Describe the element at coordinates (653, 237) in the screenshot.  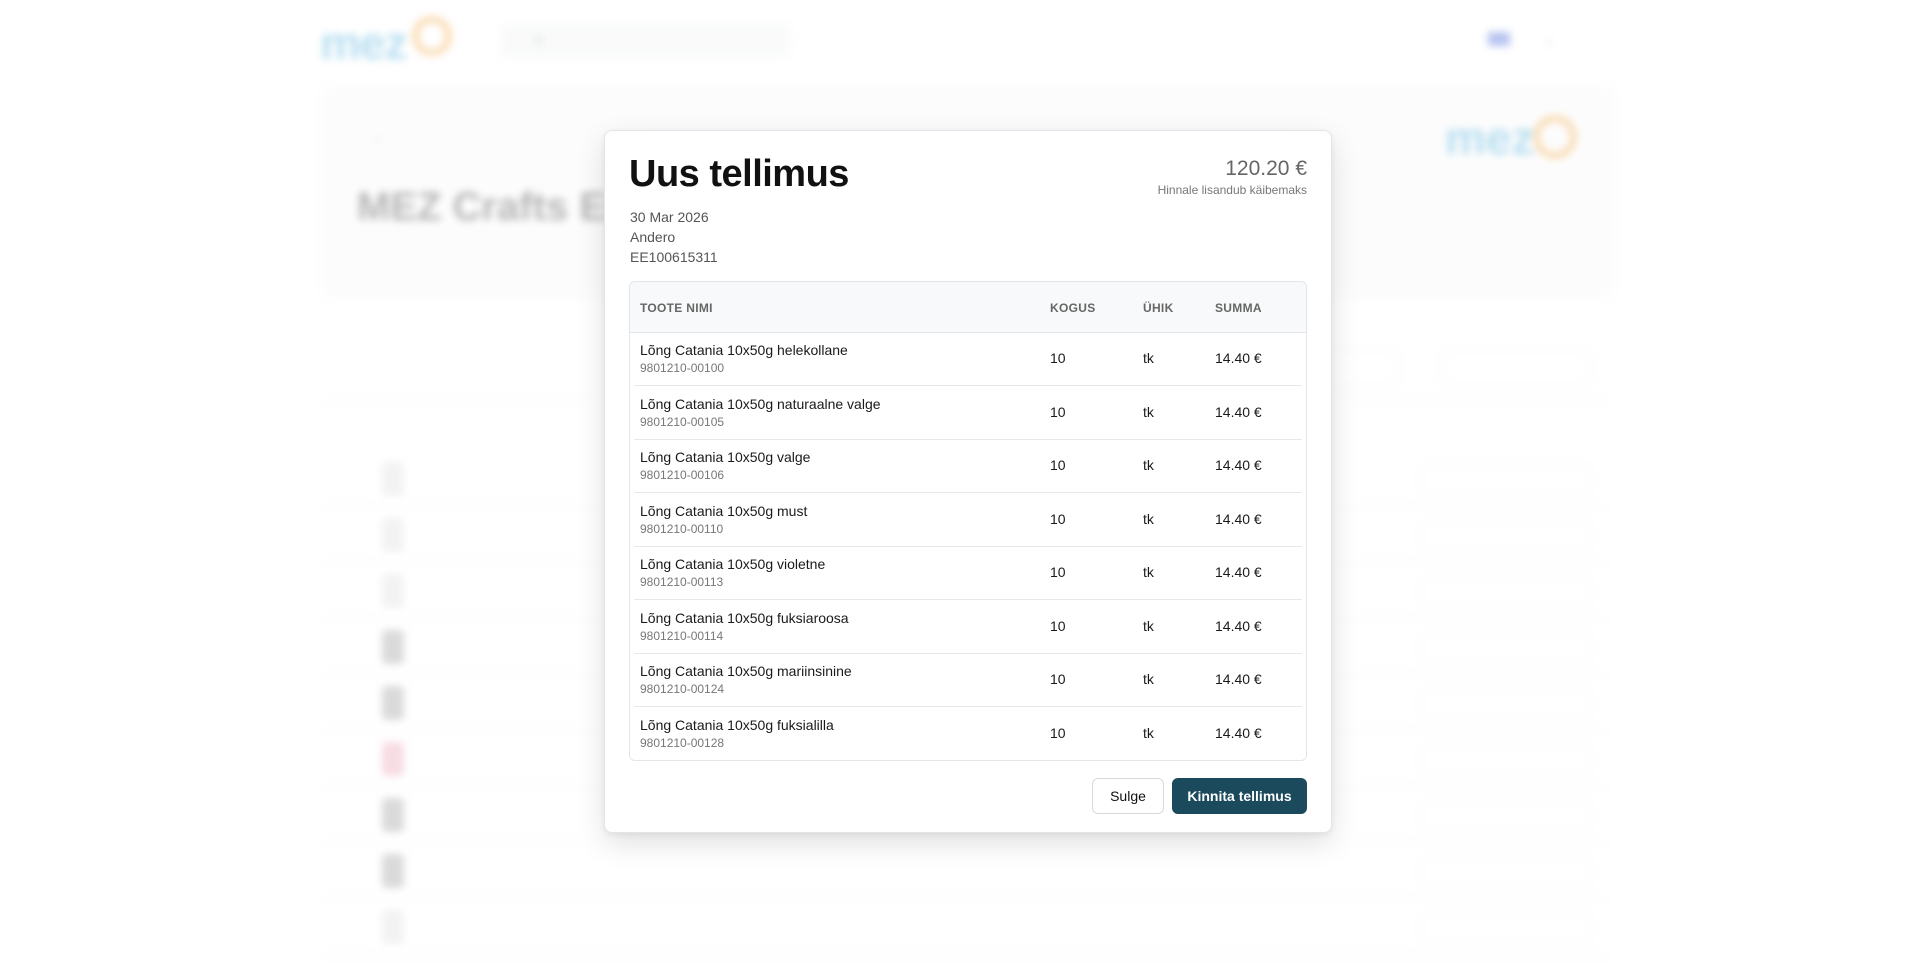
I see `customer-name: Andero` at that location.